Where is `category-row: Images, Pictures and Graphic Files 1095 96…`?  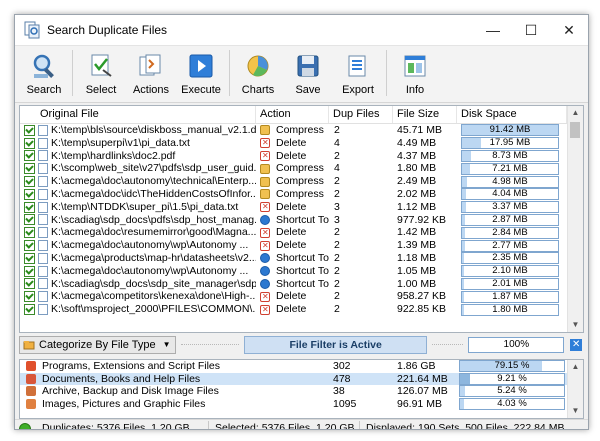 category-row: Images, Pictures and Graphic Files 1095 96… is located at coordinates (301, 404).